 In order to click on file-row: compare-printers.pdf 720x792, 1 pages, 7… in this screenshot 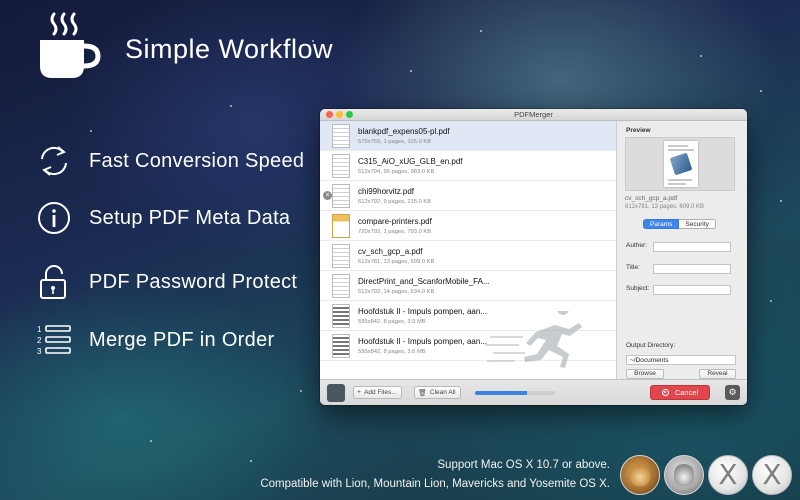, I will do `click(468, 226)`.